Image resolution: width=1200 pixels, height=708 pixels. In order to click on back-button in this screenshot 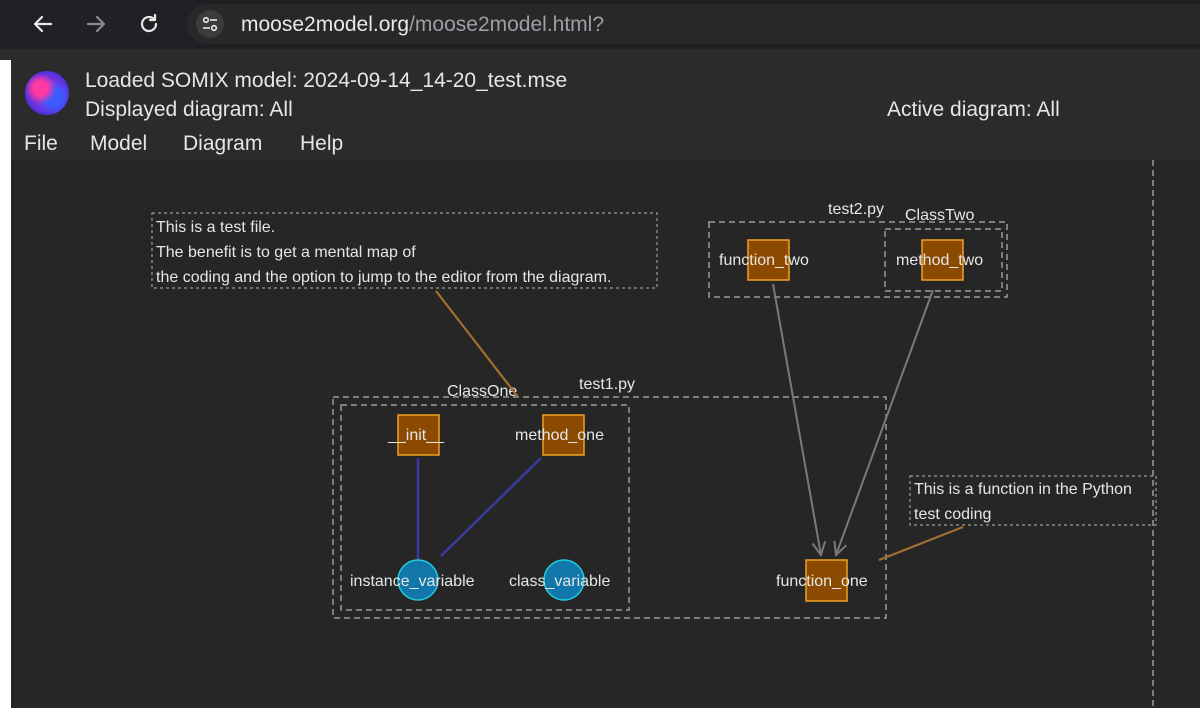, I will do `click(43, 24)`.